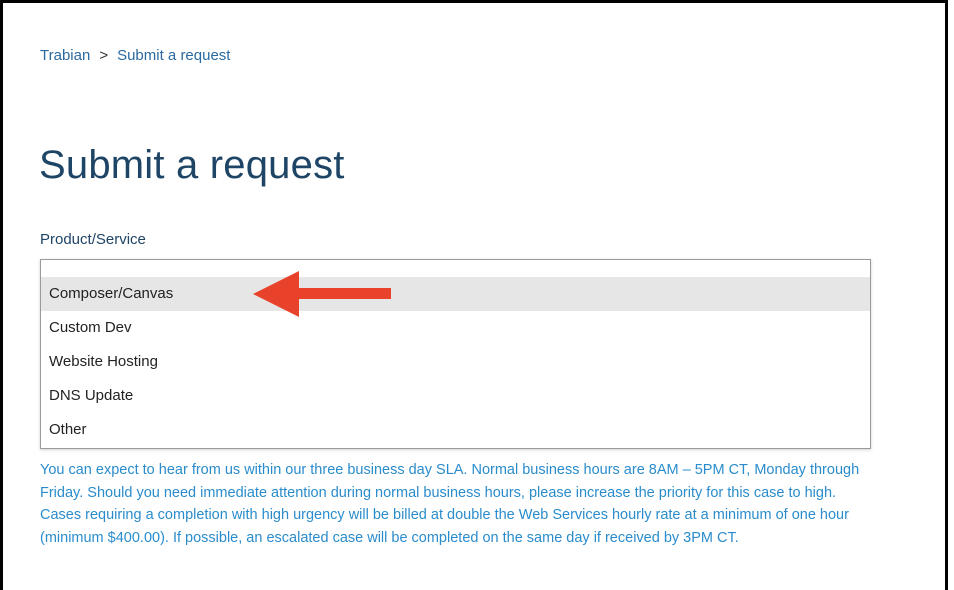 Image resolution: width=954 pixels, height=590 pixels. Describe the element at coordinates (455, 328) in the screenshot. I see `option-custom-dev: Custom Dev` at that location.